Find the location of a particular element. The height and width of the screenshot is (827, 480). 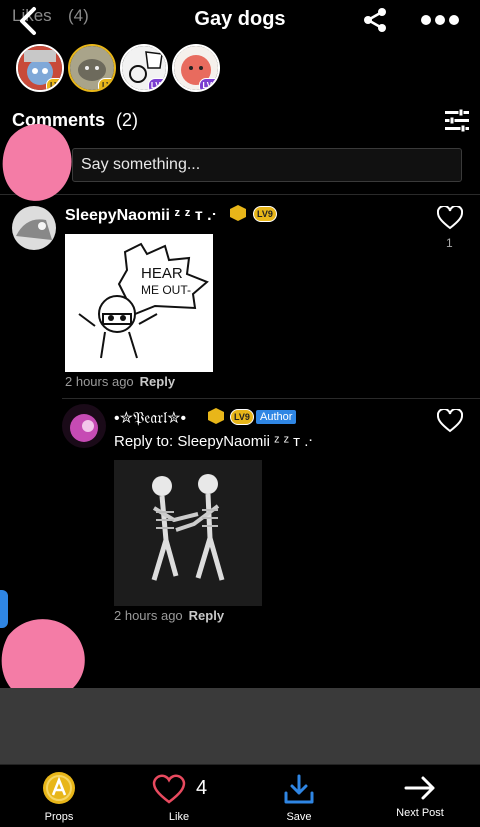

comment-image: HEAR ME OUT- is located at coordinates (139, 303).